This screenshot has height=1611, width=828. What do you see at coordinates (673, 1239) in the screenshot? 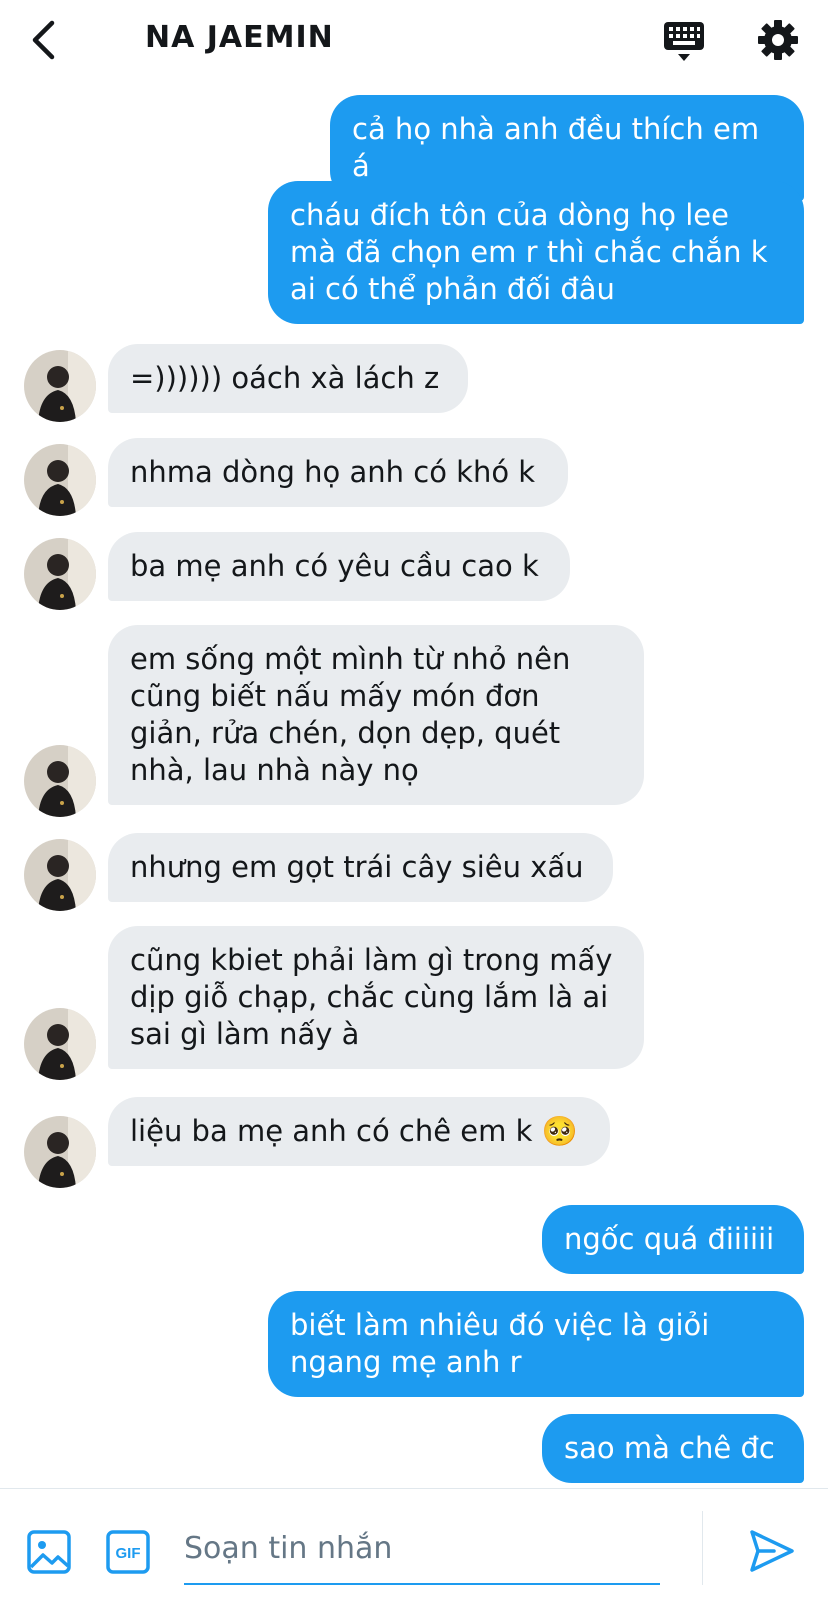
I see `sent-message: ngốc quá điiiiii` at bounding box center [673, 1239].